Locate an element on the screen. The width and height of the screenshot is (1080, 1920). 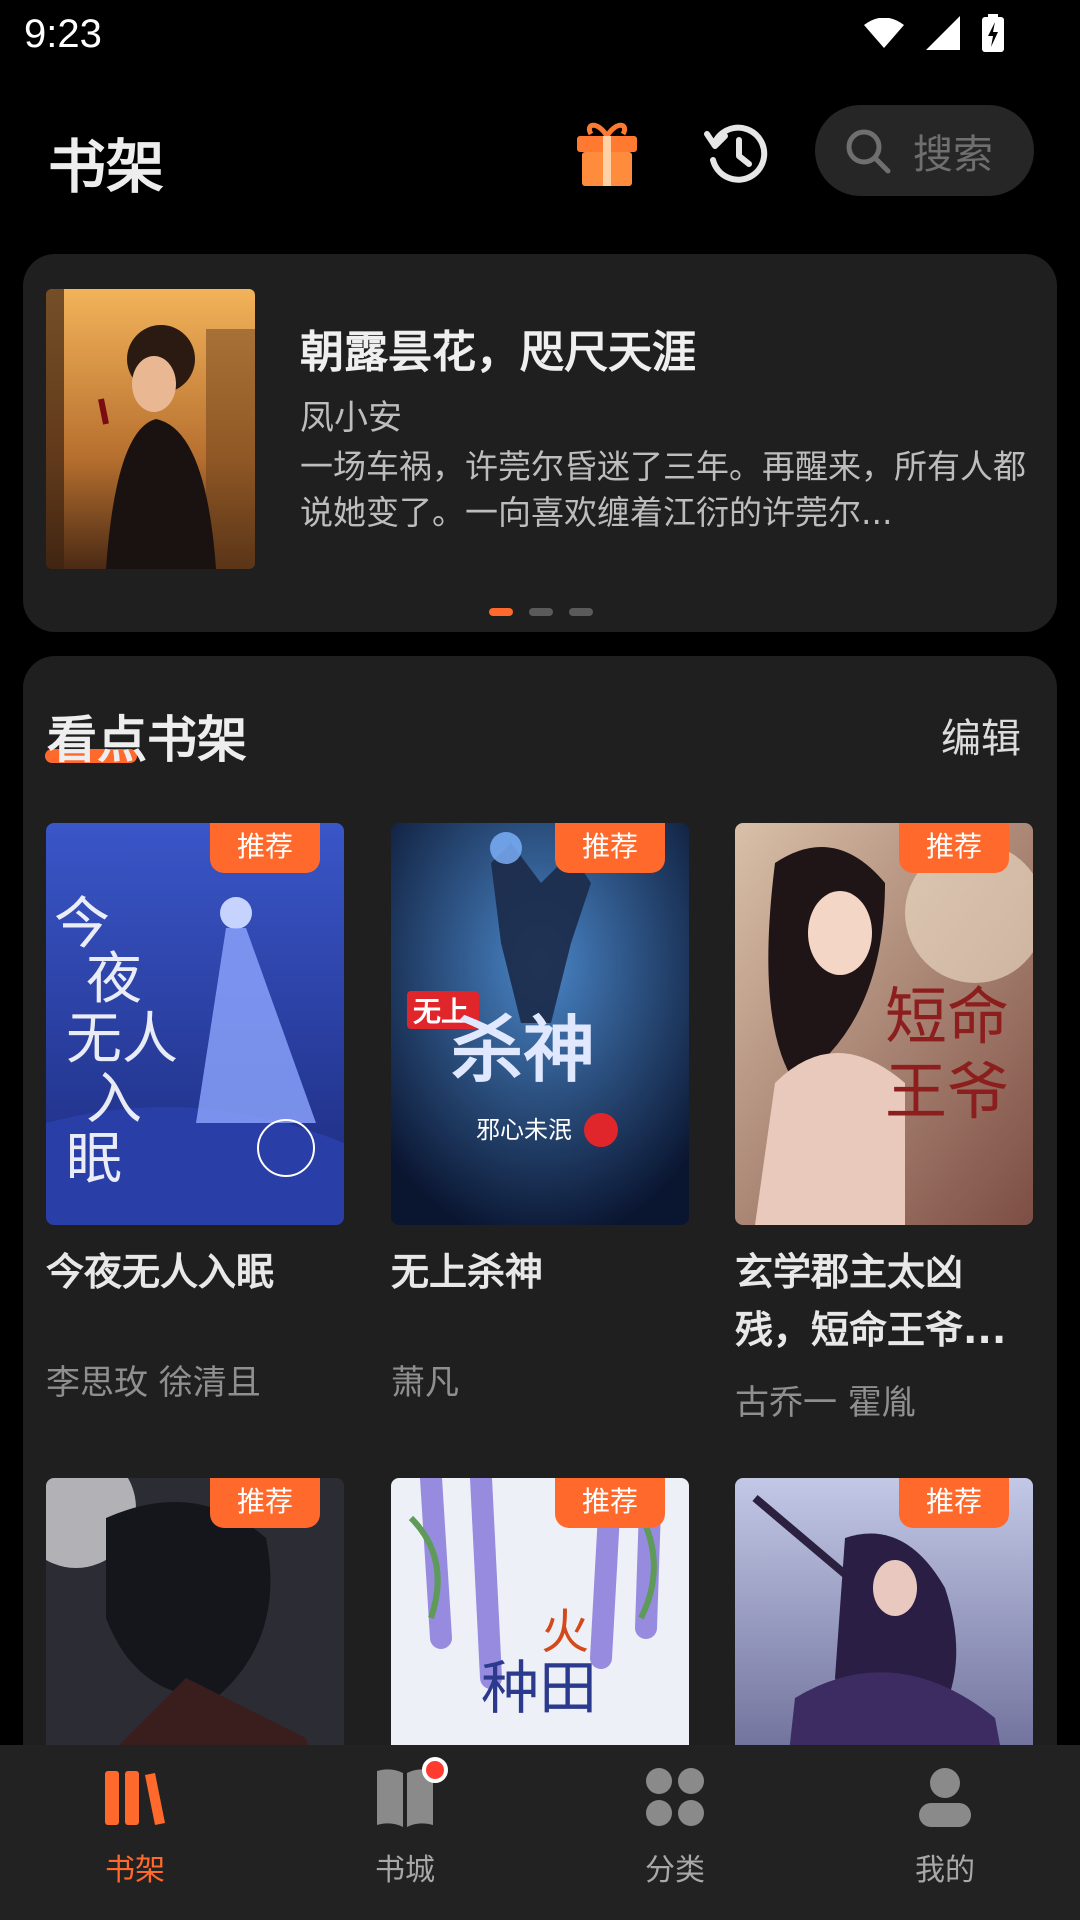
search-placeholder: 搜索 is located at coordinates (953, 154).